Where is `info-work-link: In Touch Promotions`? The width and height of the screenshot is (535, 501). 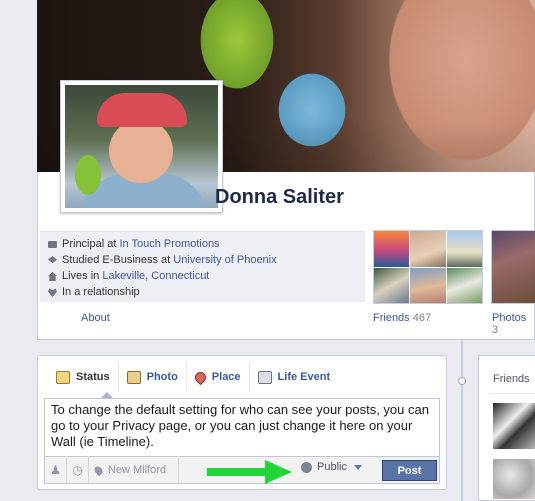
info-work-link: In Touch Promotions is located at coordinates (169, 244).